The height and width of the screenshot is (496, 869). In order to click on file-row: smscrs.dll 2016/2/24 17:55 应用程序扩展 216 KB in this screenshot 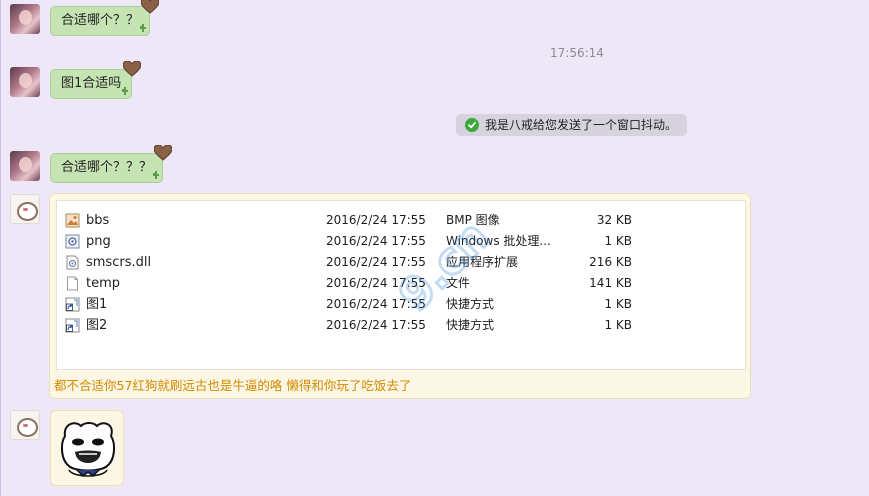, I will do `click(400, 262)`.